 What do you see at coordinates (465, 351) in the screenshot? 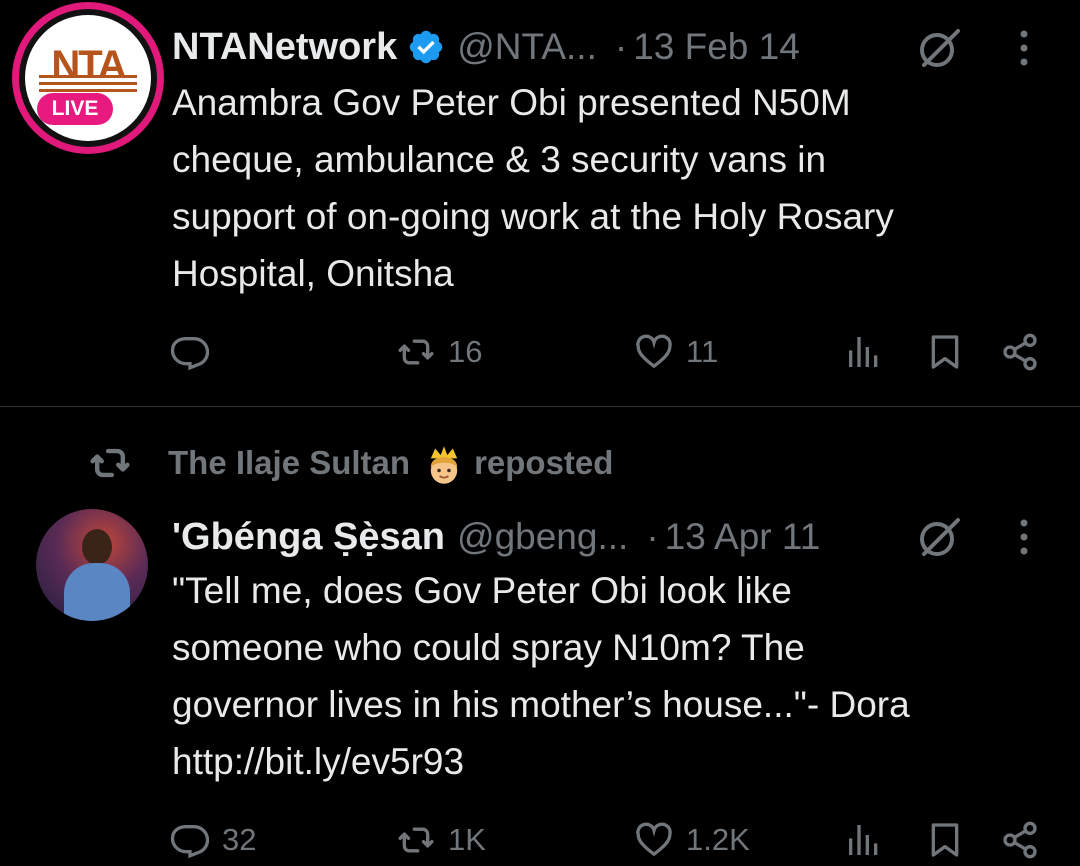
I see `retweet-count: 16` at bounding box center [465, 351].